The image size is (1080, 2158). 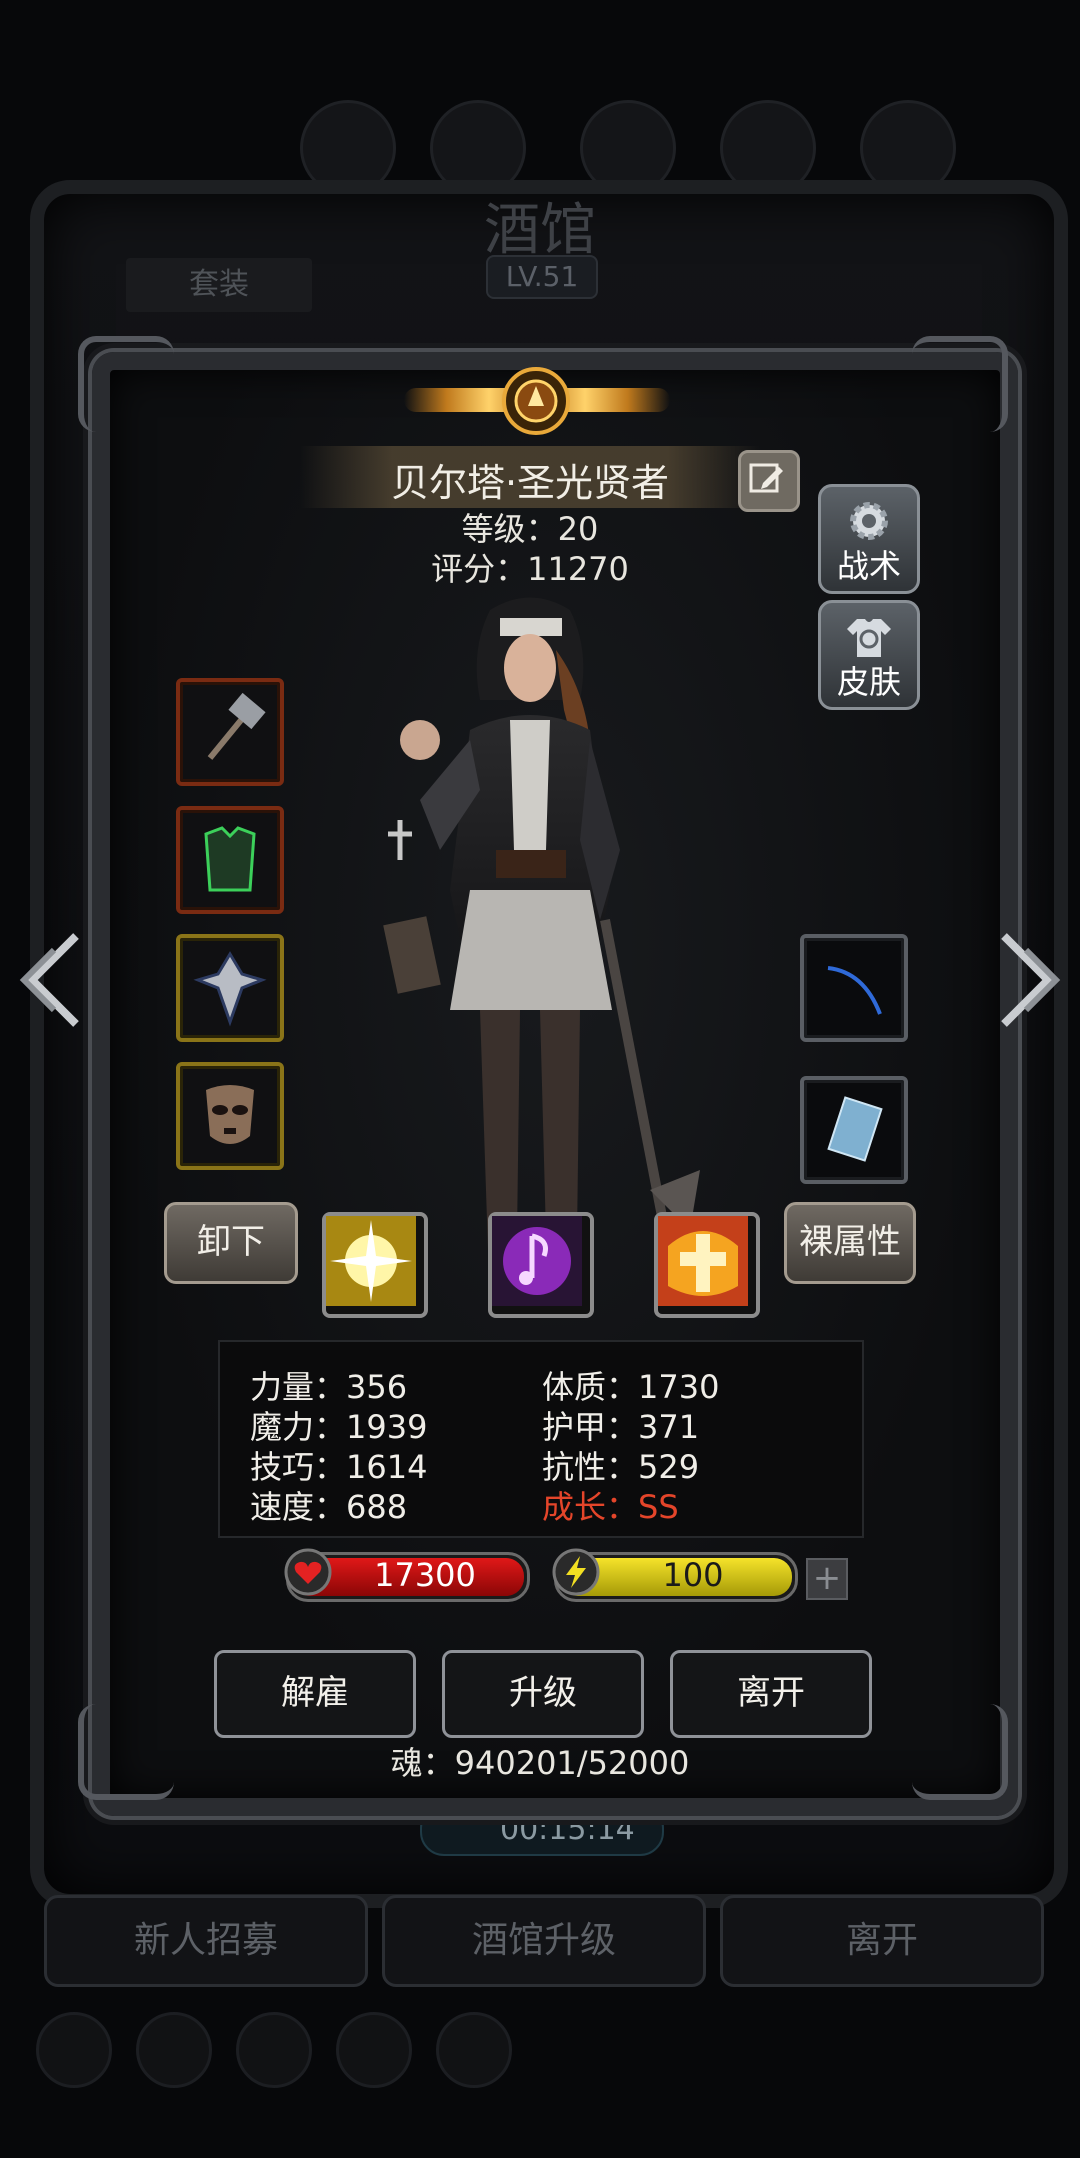 I want to click on skin-label: 皮肤, so click(x=868, y=682).